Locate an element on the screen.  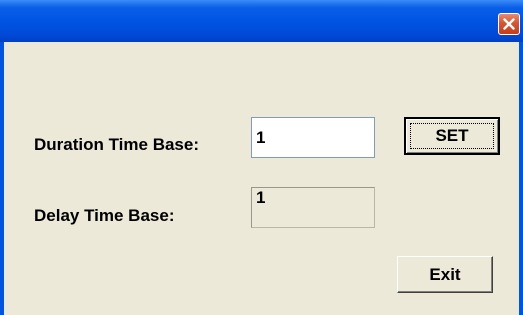
delay-time-base-label: Delay Time Base: is located at coordinates (104, 215).